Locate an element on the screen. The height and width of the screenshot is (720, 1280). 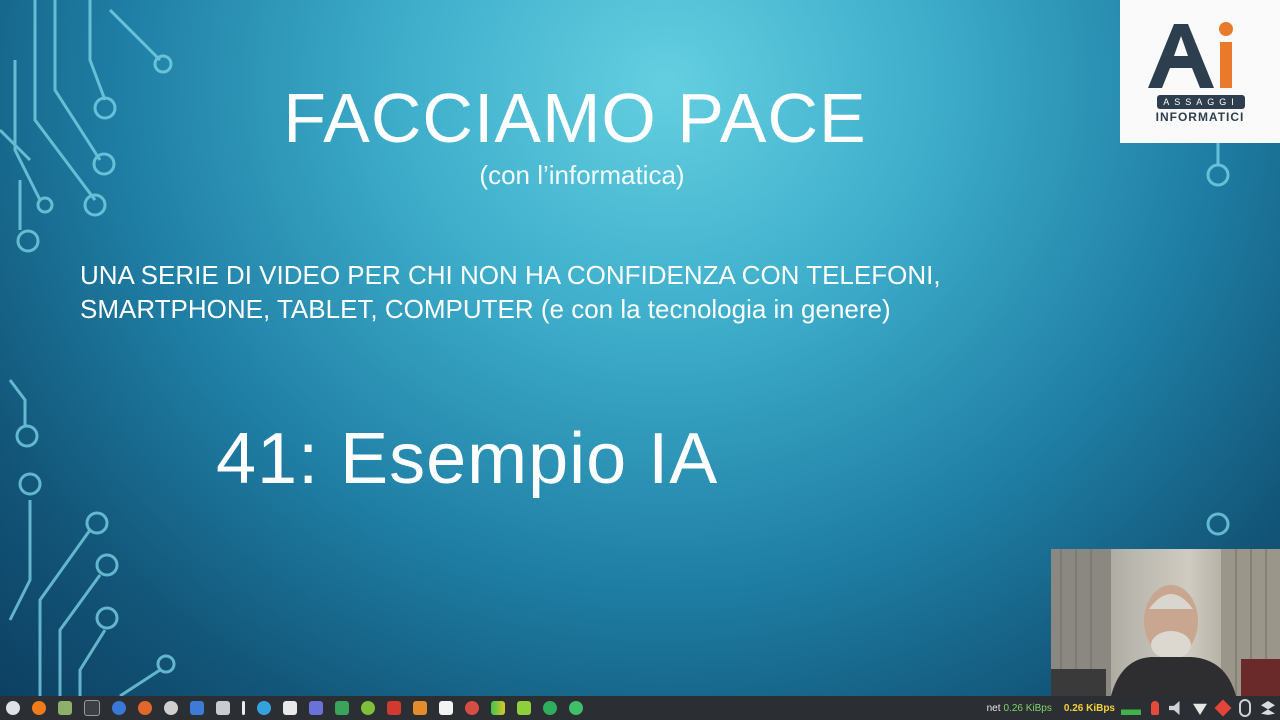
presenter-video-icon is located at coordinates (1165, 622).